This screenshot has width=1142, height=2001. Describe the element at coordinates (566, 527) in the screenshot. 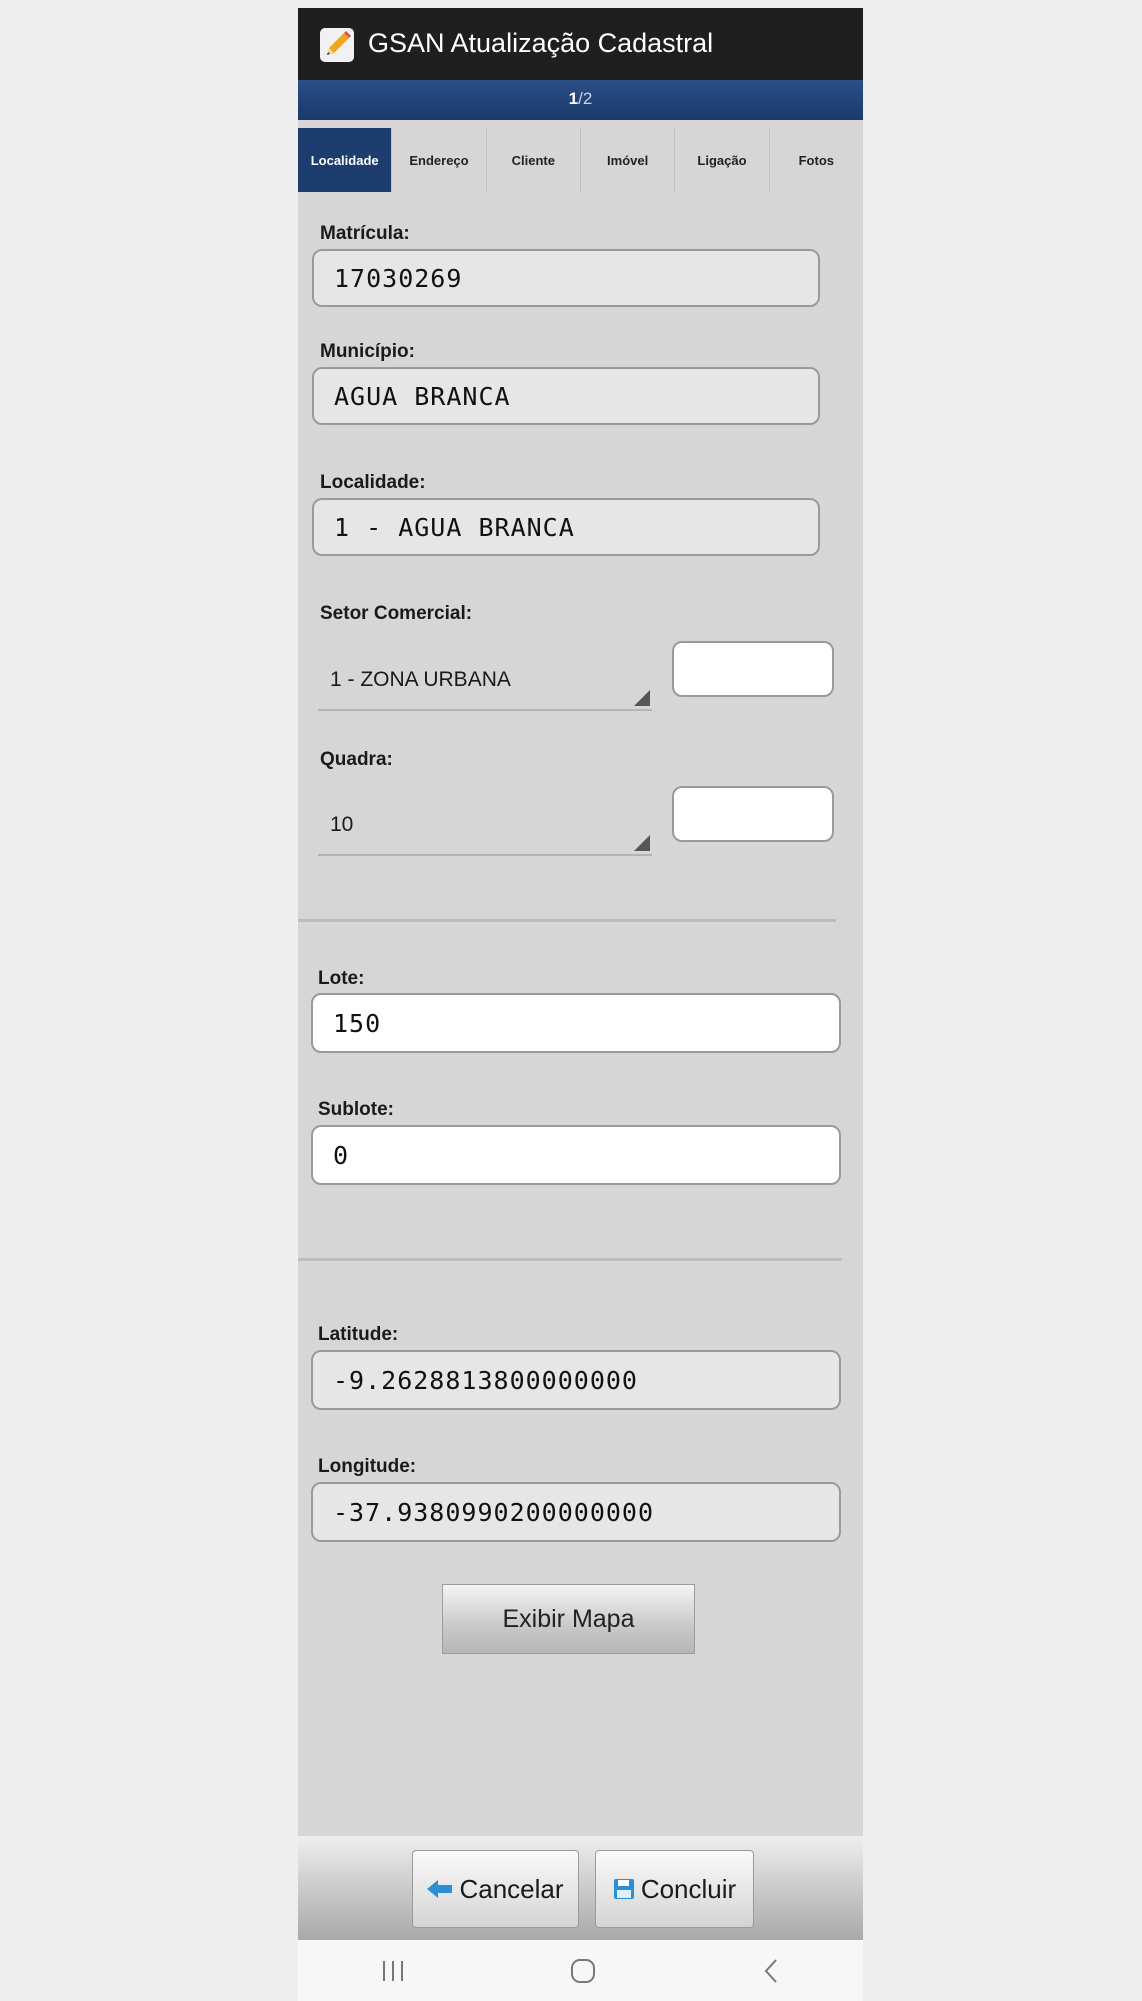

I see `localidade-field: 1 - AGUA BRANCA` at that location.